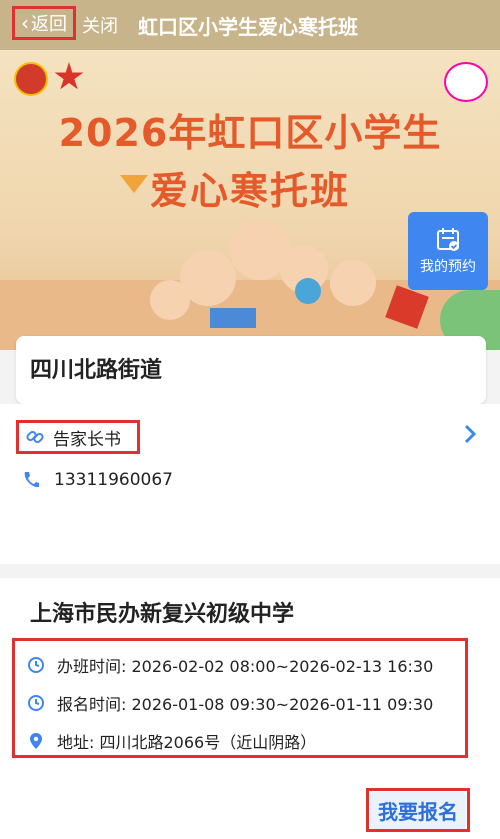  I want to click on signup-time-text: 报名时间: 2026-01-08 09:30~2026-01-11 09:30, so click(245, 704).